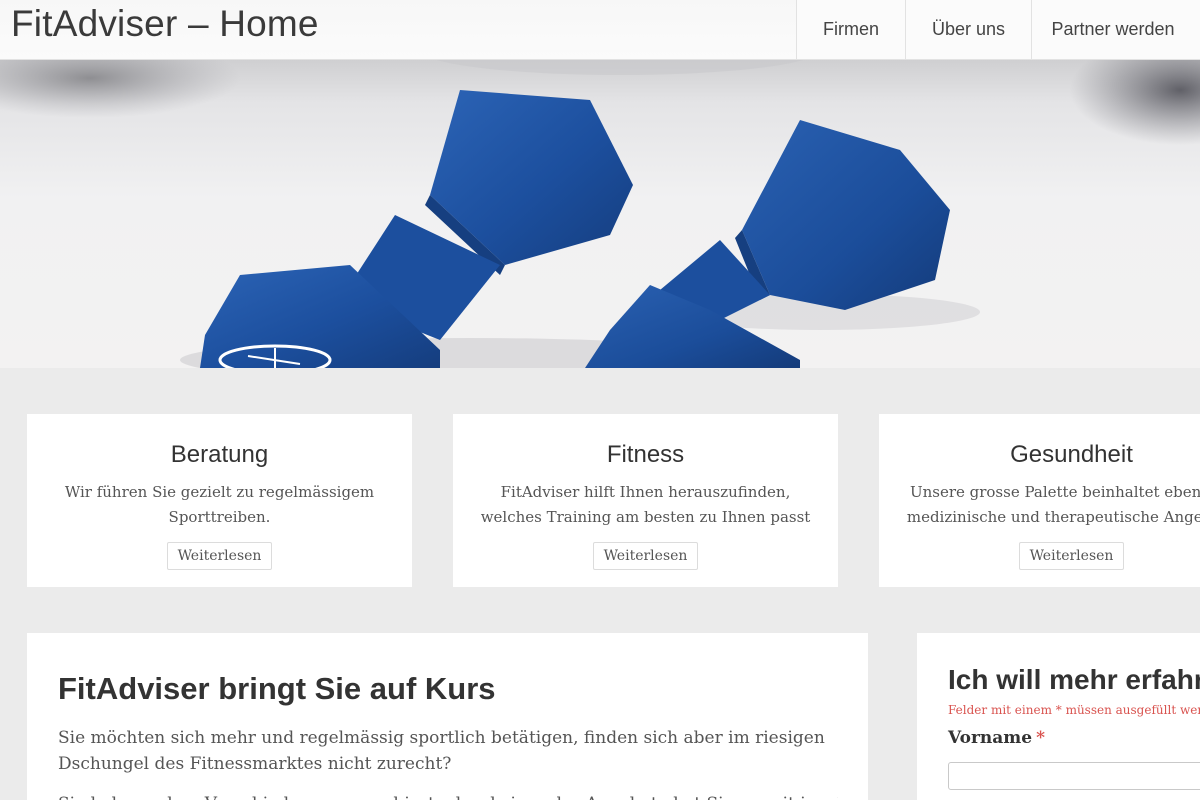 Image resolution: width=1200 pixels, height=800 pixels. Describe the element at coordinates (767, 244) in the screenshot. I see `dumbbell-right` at that location.